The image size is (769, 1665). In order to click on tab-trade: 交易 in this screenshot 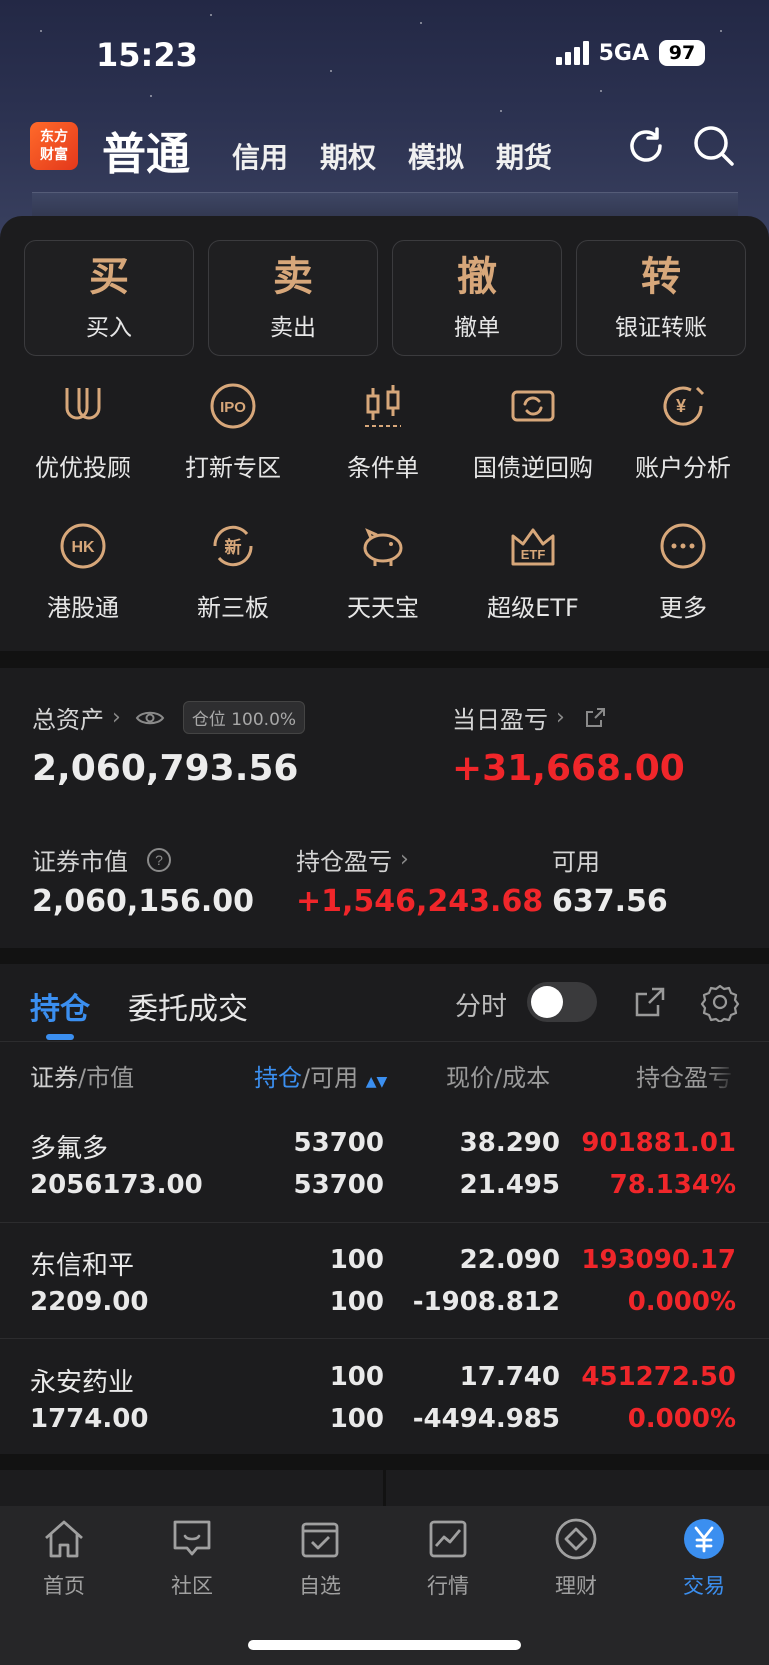, I will do `click(704, 1558)`.